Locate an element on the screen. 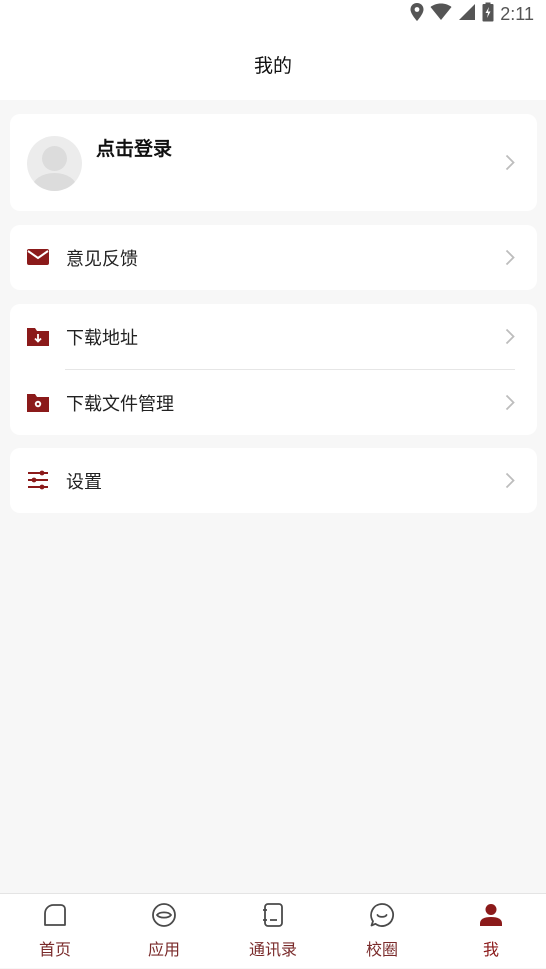 The height and width of the screenshot is (969, 546). chat-icon is located at coordinates (382, 915).